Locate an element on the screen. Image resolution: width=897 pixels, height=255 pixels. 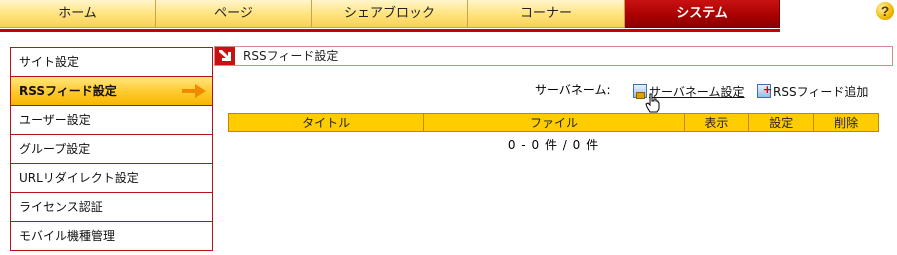
sidebar-item-url-redirect-settings: URLリダイレクト設定 is located at coordinates (111, 178).